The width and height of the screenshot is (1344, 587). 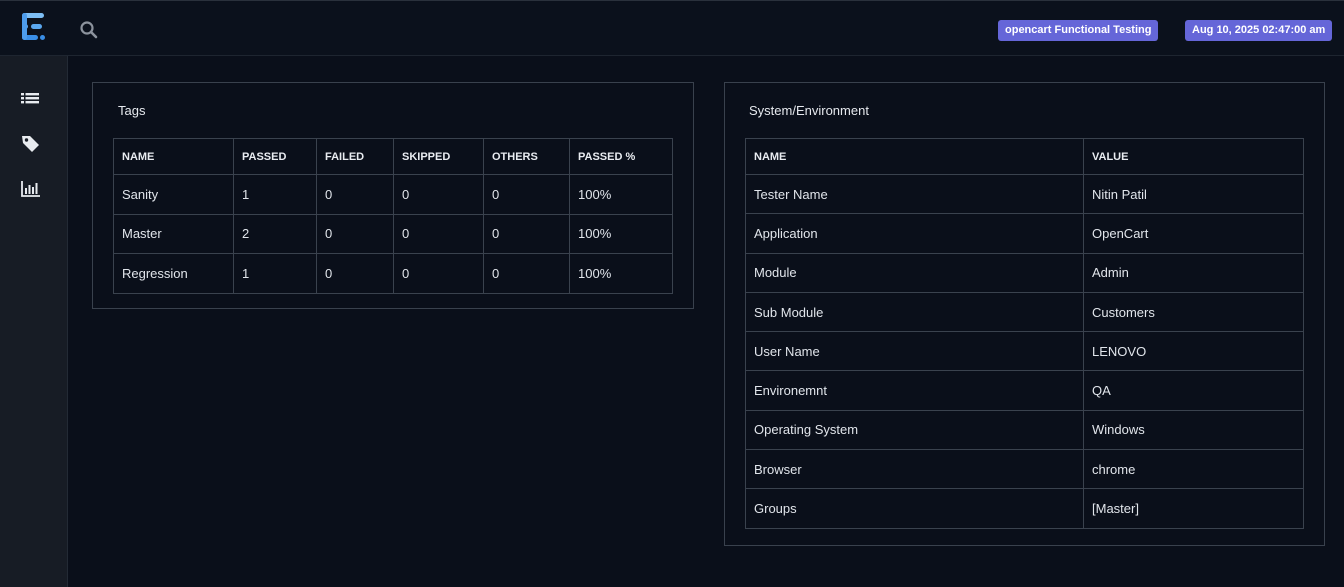 What do you see at coordinates (34, 28) in the screenshot?
I see `app-logo-icon` at bounding box center [34, 28].